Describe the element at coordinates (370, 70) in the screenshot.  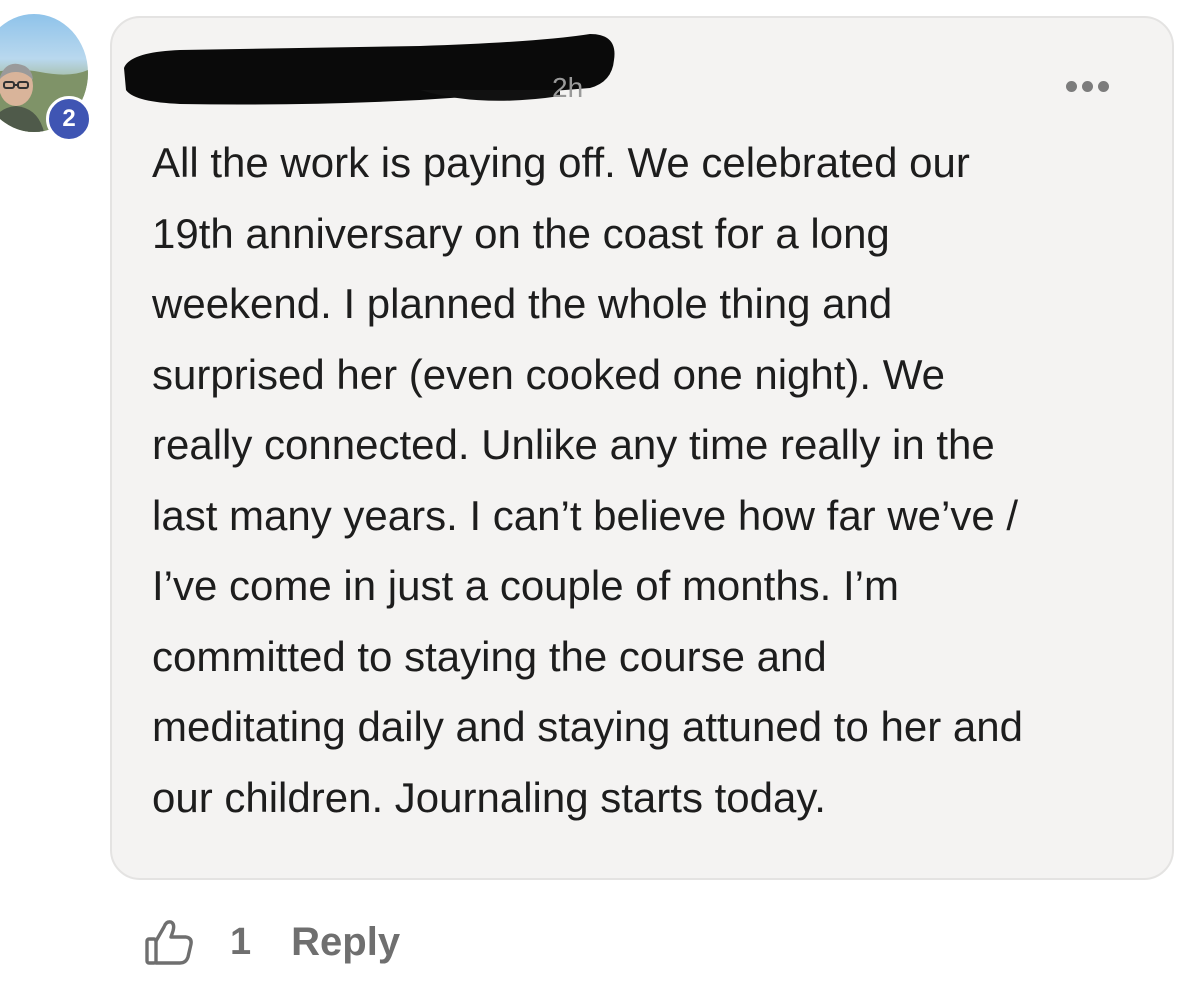
I see `author-name-redacted` at that location.